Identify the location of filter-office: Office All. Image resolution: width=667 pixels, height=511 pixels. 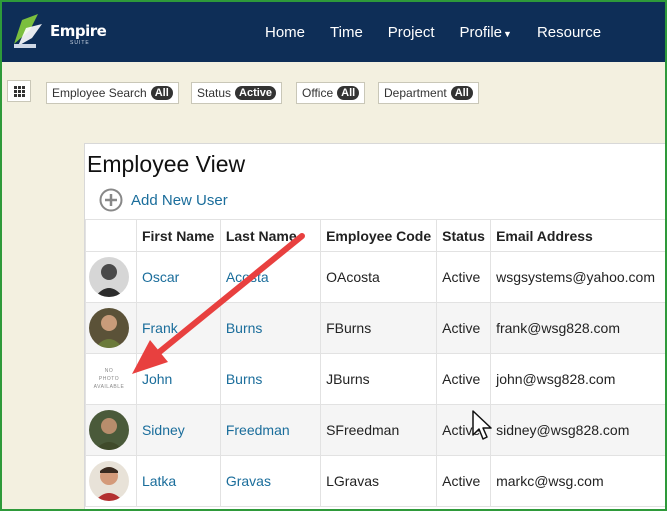
(331, 93).